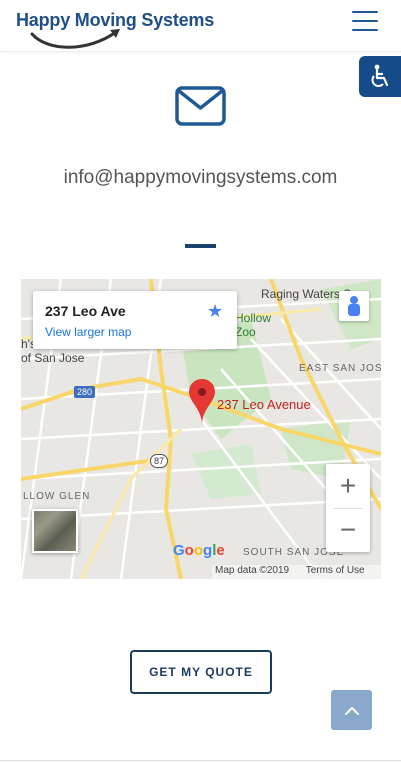 This screenshot has width=401, height=762. Describe the element at coordinates (135, 320) in the screenshot. I see `map-info-card: 237 Leo Ave View larger map ★` at that location.